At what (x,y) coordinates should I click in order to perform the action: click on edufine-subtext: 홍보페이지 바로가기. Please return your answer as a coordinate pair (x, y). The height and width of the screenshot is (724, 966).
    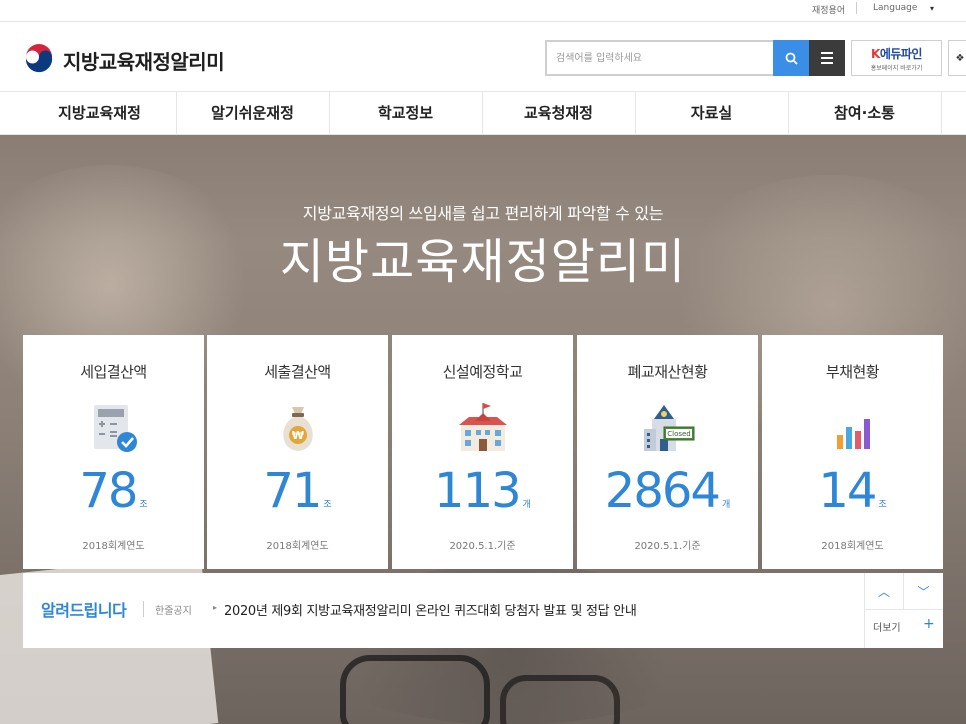
    Looking at the image, I should click on (896, 68).